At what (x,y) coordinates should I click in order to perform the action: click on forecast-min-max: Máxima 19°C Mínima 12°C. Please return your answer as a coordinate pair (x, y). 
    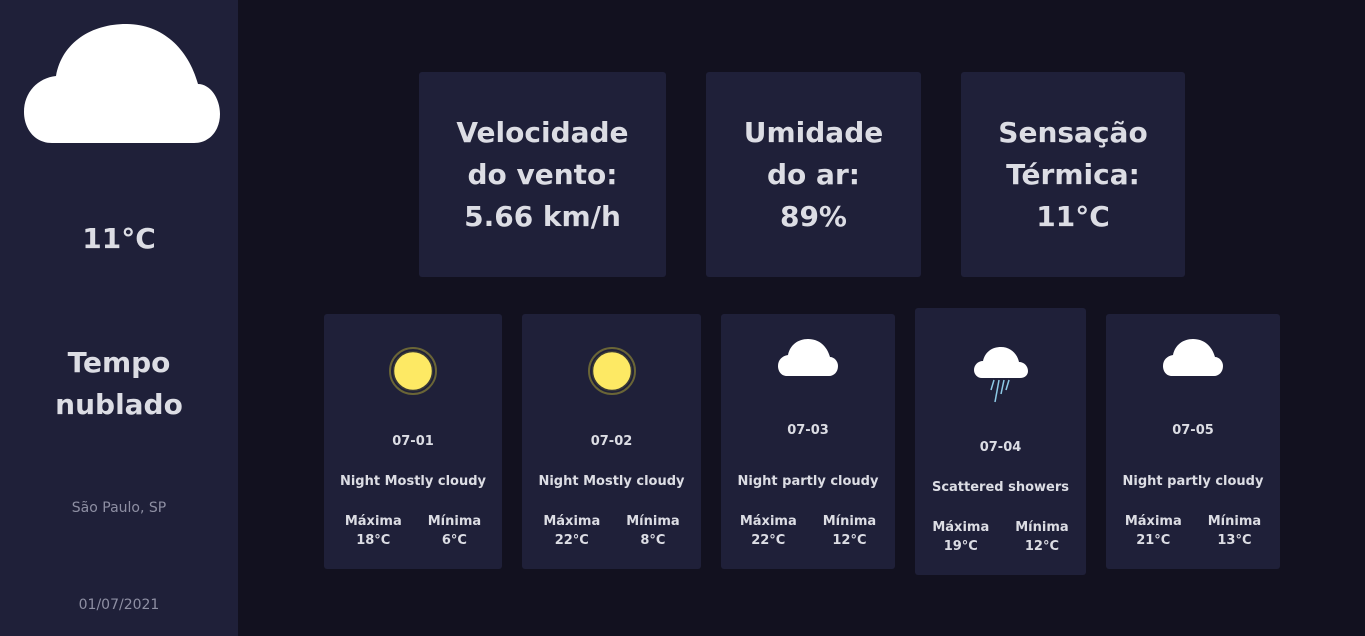
    Looking at the image, I should click on (1000, 537).